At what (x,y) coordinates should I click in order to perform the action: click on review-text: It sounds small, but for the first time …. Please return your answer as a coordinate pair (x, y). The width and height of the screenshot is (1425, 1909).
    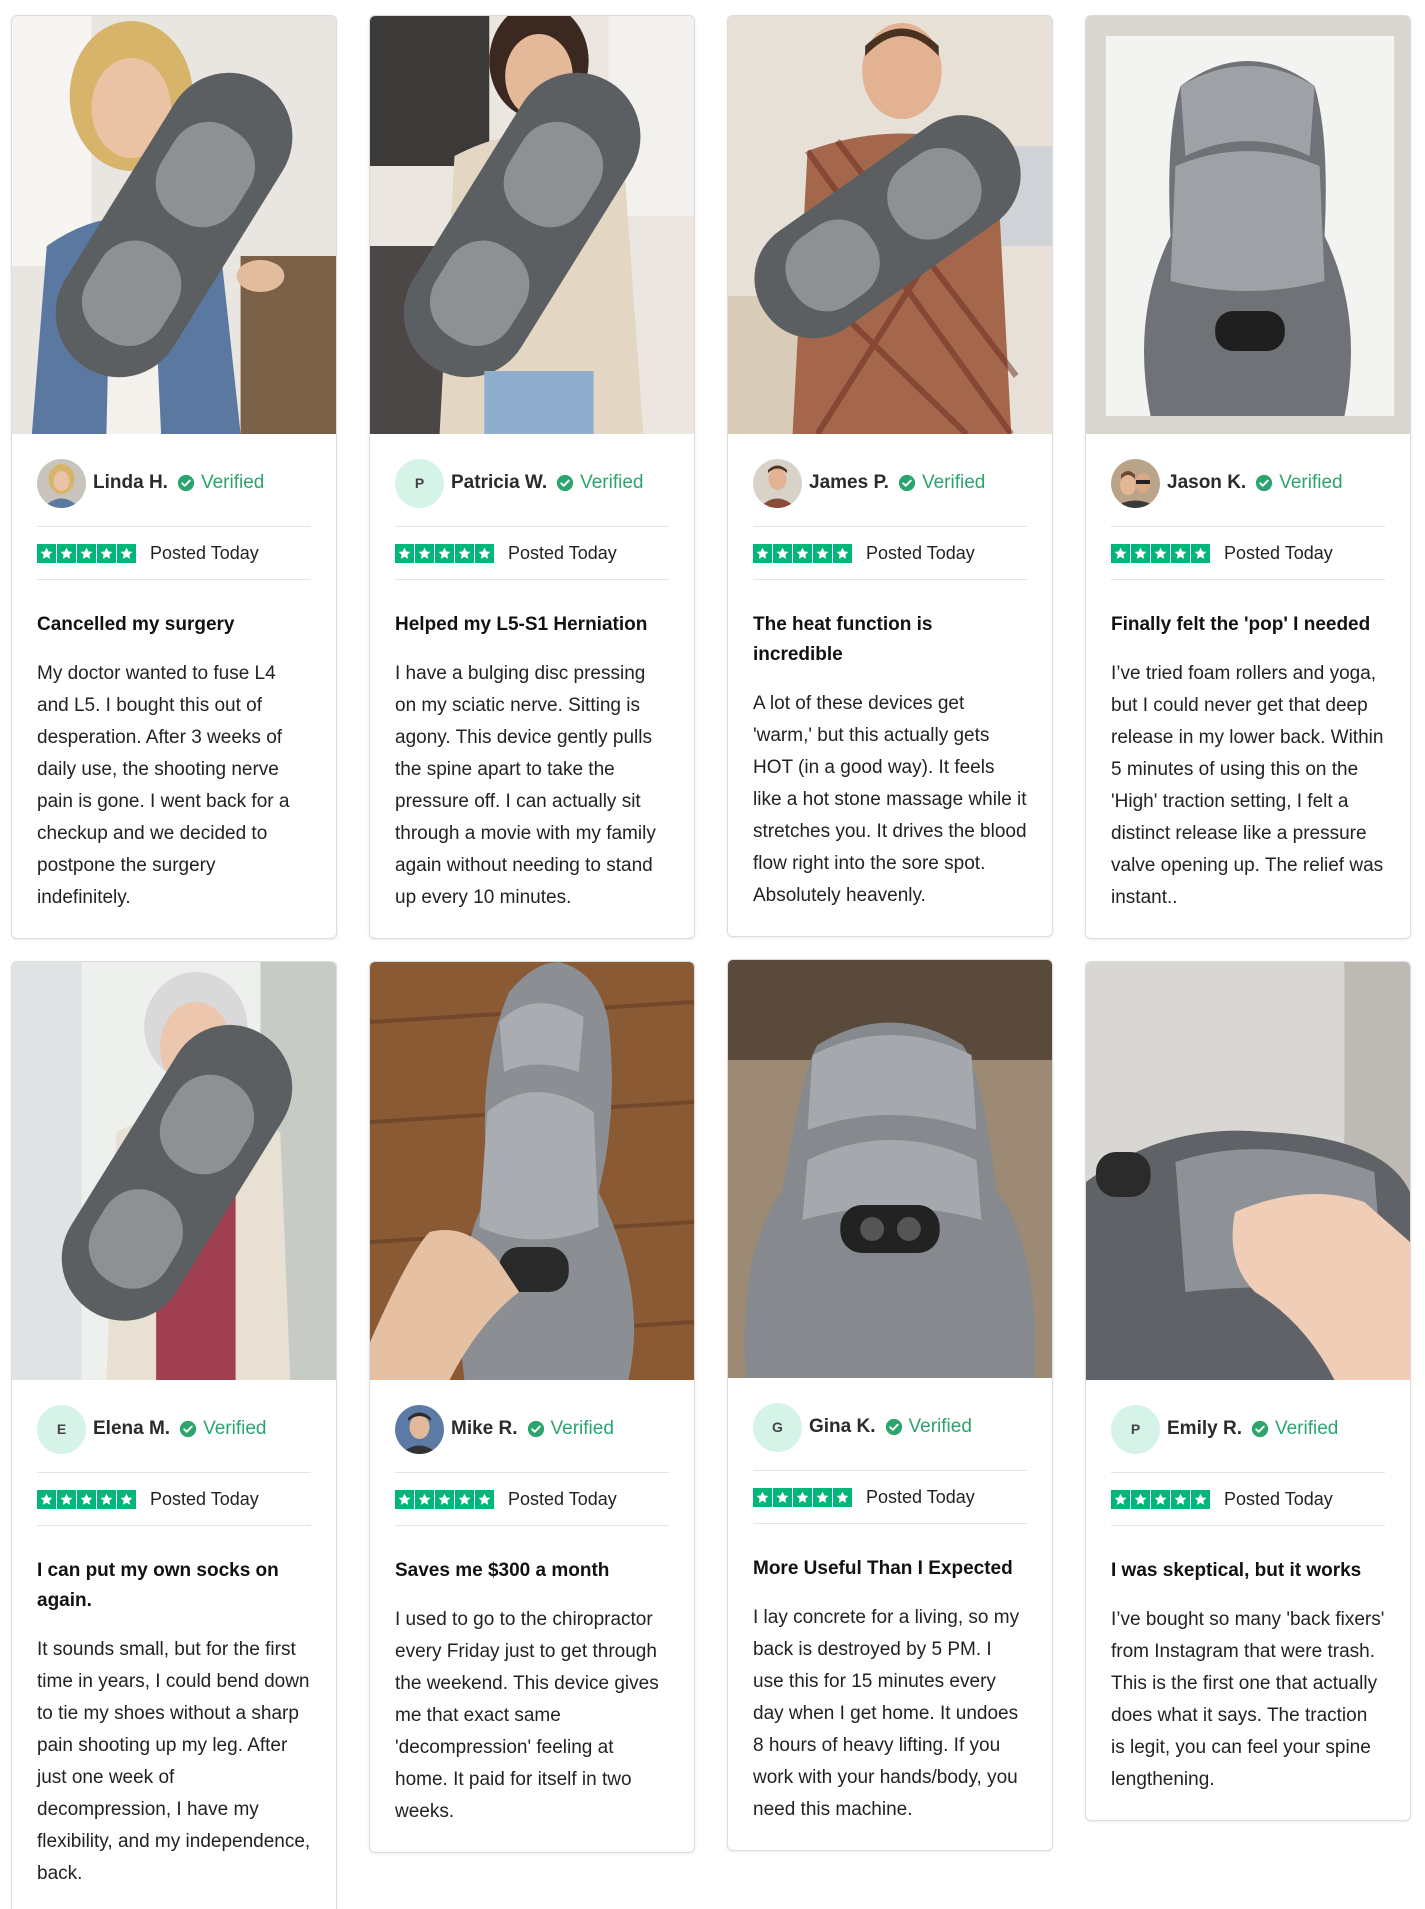
    Looking at the image, I should click on (174, 1761).